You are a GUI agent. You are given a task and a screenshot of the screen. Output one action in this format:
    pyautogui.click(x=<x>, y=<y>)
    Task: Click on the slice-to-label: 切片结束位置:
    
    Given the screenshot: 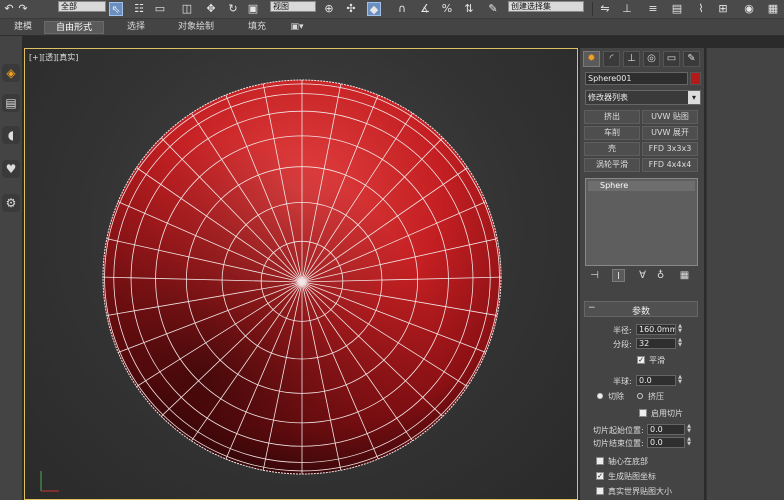 What is the action you would take?
    pyautogui.click(x=618, y=443)
    